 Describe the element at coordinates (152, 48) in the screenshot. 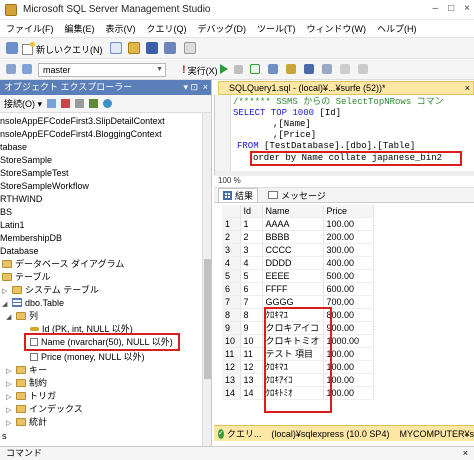

I see `save-icon` at that location.